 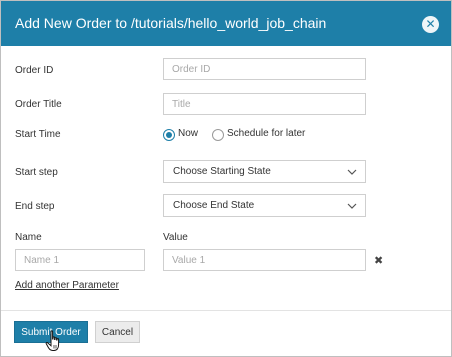 What do you see at coordinates (214, 205) in the screenshot?
I see `end-step-selected: Choose End State` at bounding box center [214, 205].